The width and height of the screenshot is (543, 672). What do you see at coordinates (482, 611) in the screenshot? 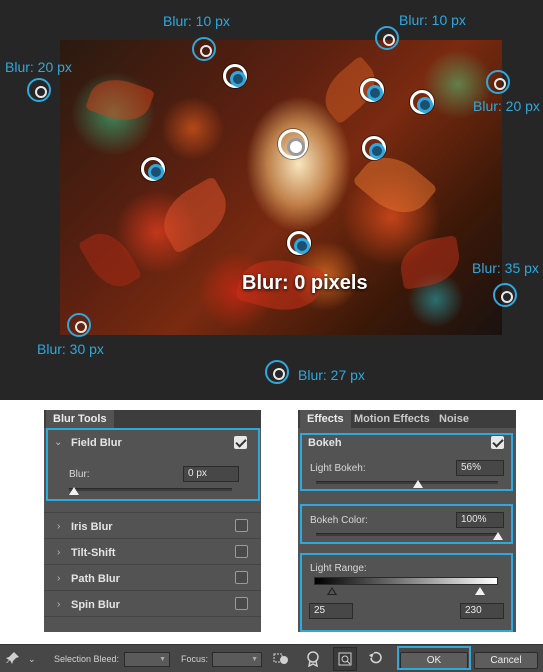
I see `light-range-high-input: 230` at bounding box center [482, 611].